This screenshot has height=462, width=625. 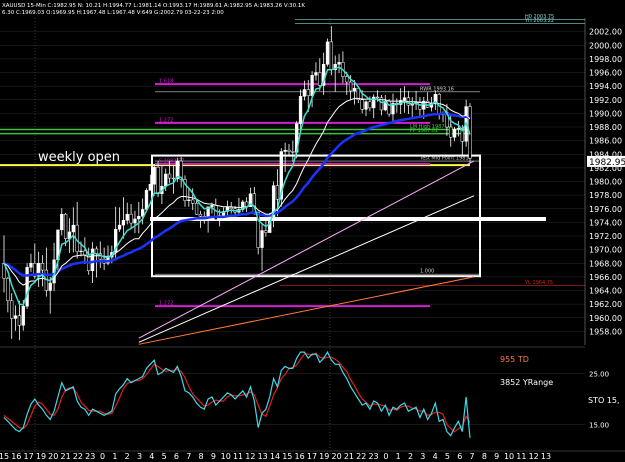 I want to click on y-tick-label: 1976.00, so click(x=605, y=209).